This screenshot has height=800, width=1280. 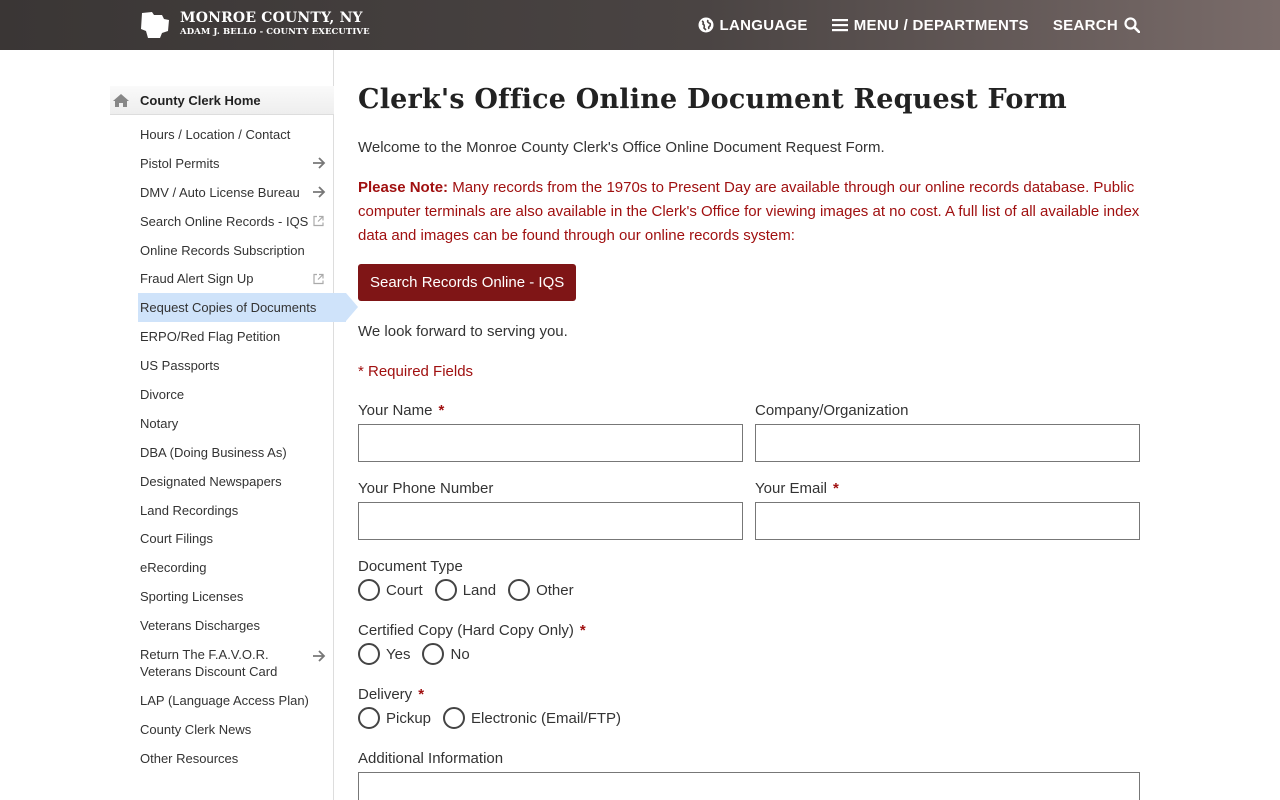 What do you see at coordinates (431, 758) in the screenshot?
I see `additional-info-label-text: Additional Information` at bounding box center [431, 758].